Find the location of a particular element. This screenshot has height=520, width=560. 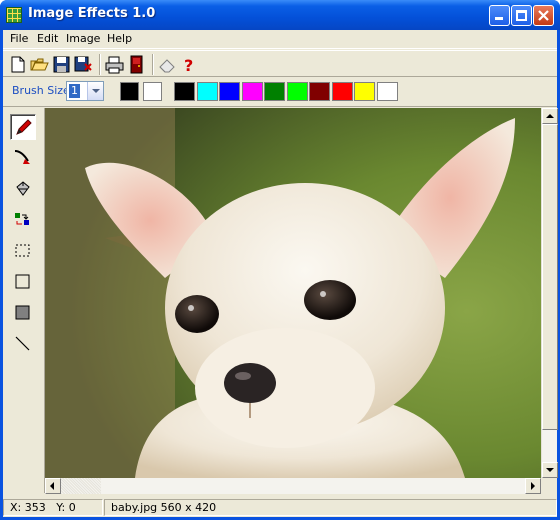

save-disk-icon is located at coordinates (61, 64).